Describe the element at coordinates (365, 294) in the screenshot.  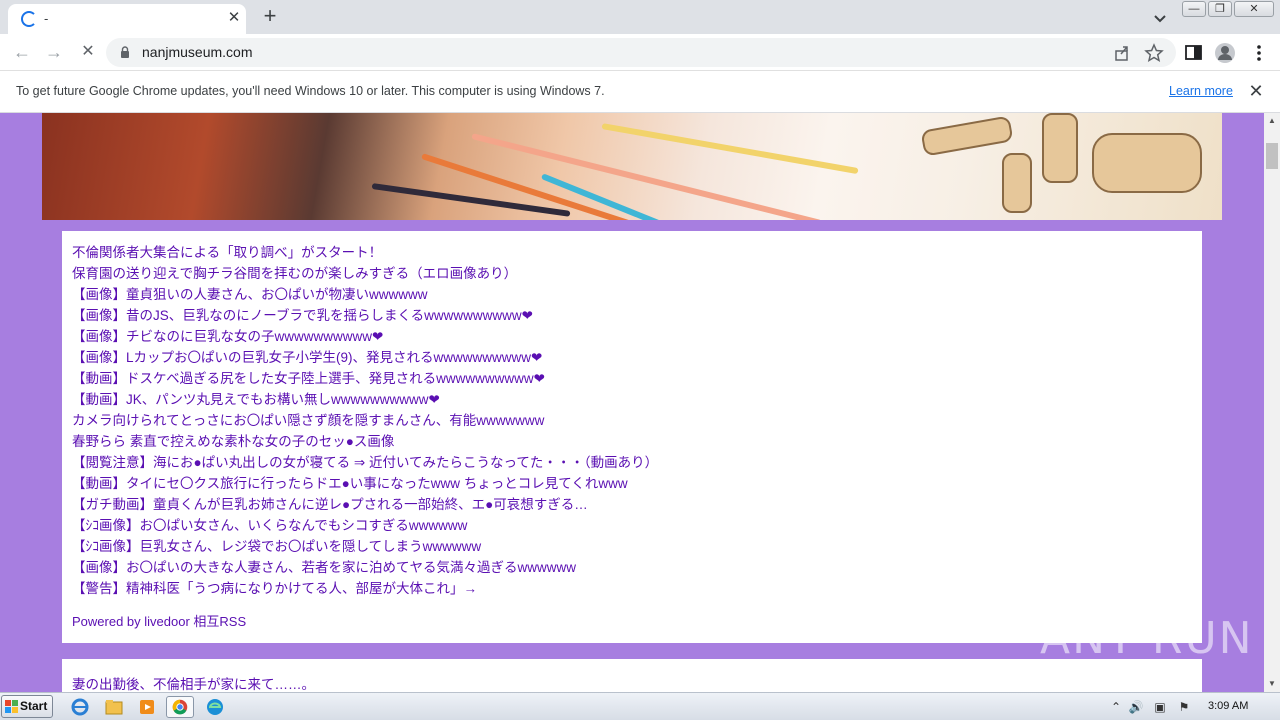
I see `rss-link: 【画像】童貞狙いの人妻さん、お〇ぱいが物凄いwwwwww` at that location.